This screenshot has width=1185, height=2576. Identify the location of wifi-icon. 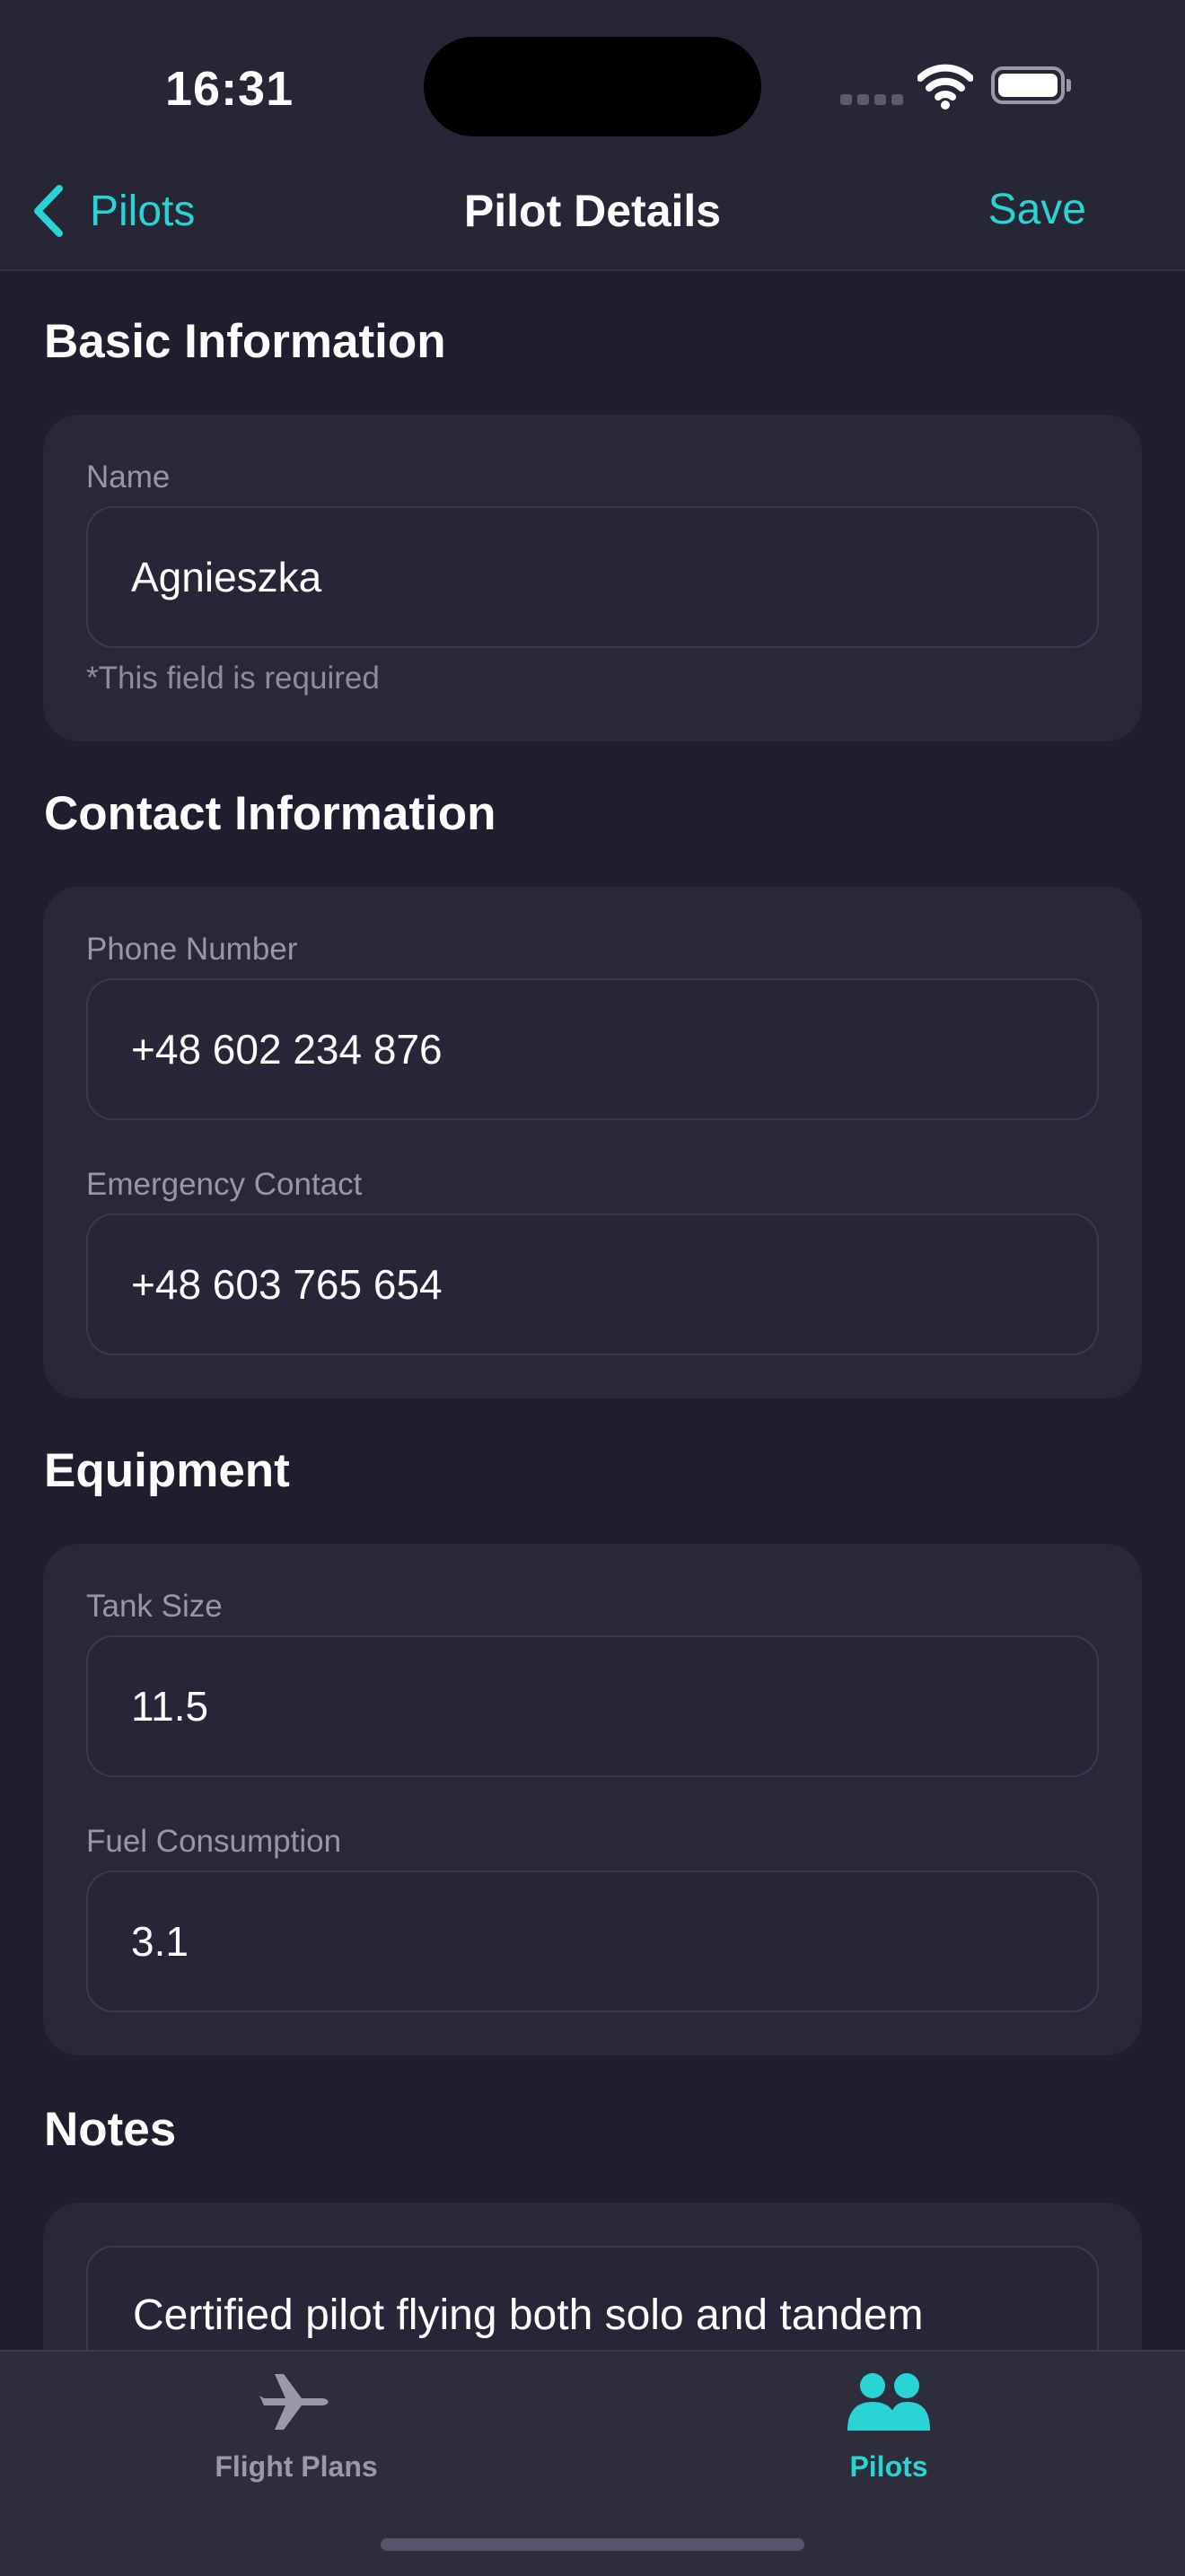
(945, 87).